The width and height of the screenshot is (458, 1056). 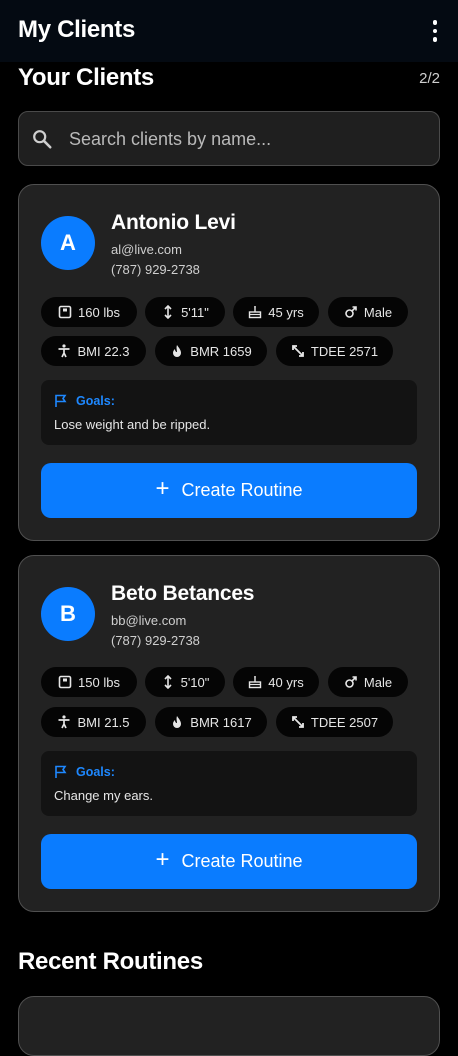 What do you see at coordinates (99, 312) in the screenshot?
I see `weight-value: 160 lbs` at bounding box center [99, 312].